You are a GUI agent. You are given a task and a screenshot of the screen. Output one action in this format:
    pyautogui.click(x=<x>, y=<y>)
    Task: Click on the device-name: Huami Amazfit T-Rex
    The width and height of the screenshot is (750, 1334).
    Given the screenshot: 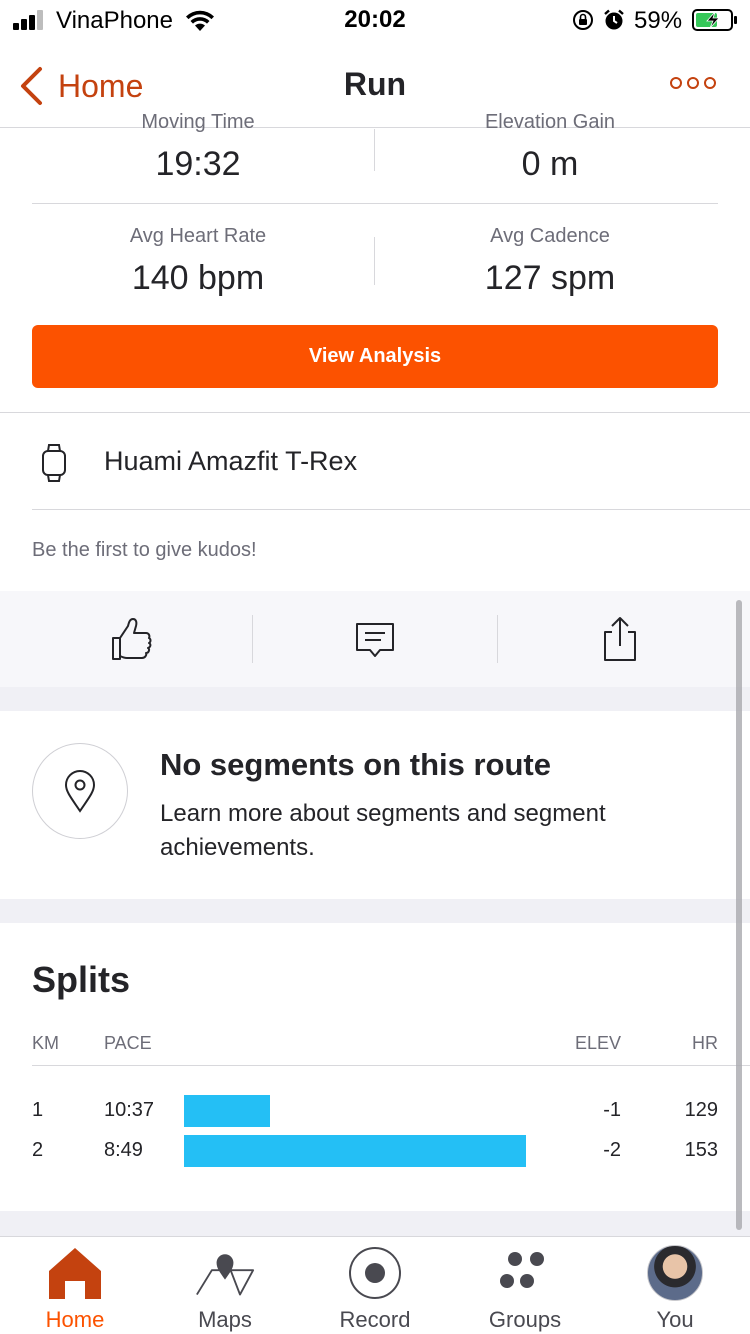 What is the action you would take?
    pyautogui.click(x=231, y=461)
    